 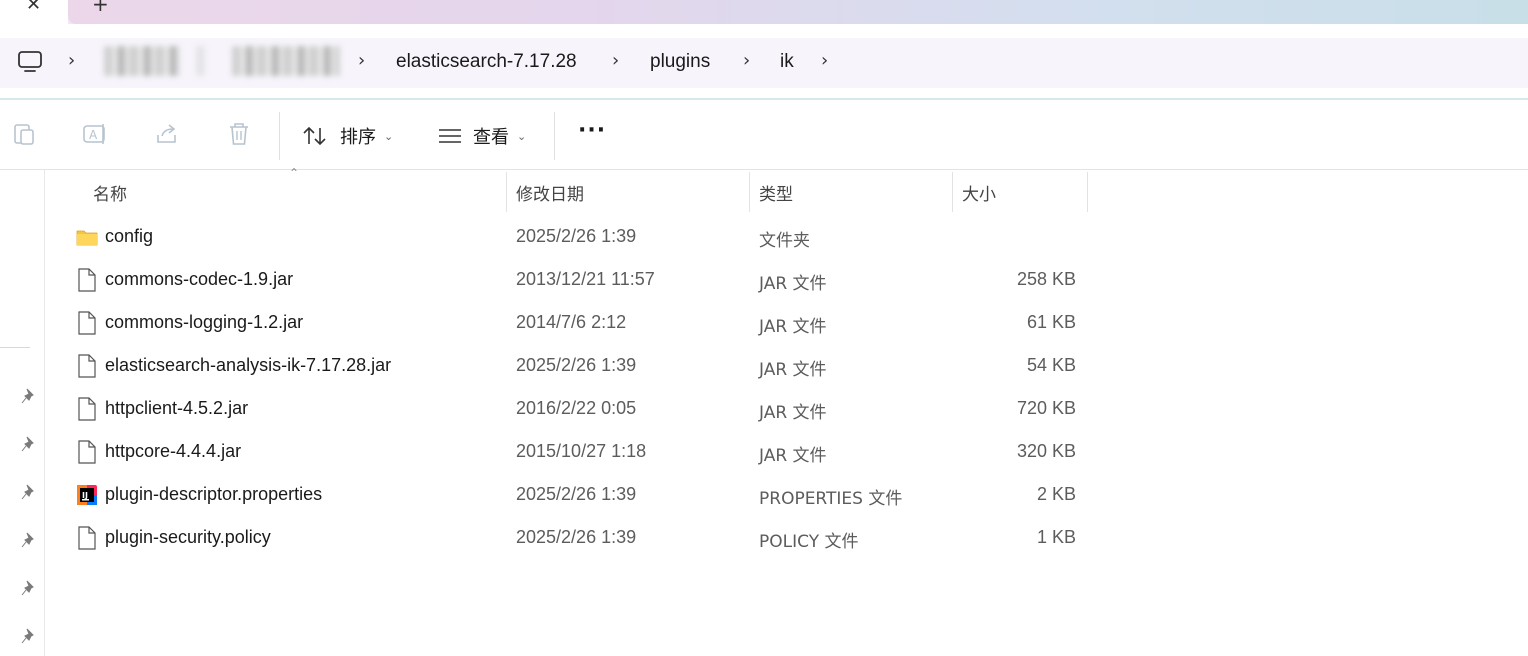 I want to click on more-icon: ···, so click(x=592, y=130).